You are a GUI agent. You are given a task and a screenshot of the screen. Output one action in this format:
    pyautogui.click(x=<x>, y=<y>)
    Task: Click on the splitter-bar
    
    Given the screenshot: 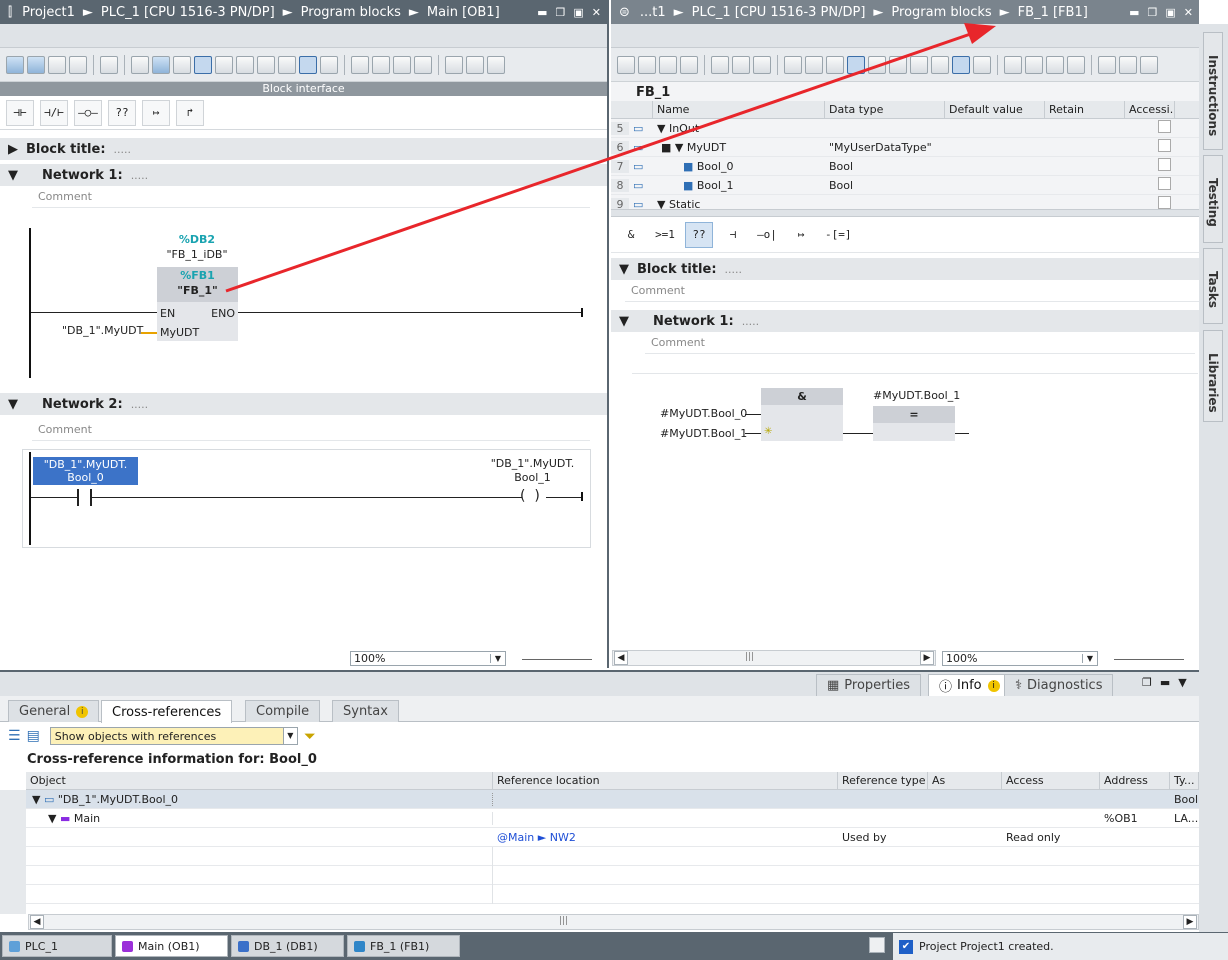 What is the action you would take?
    pyautogui.click(x=905, y=213)
    